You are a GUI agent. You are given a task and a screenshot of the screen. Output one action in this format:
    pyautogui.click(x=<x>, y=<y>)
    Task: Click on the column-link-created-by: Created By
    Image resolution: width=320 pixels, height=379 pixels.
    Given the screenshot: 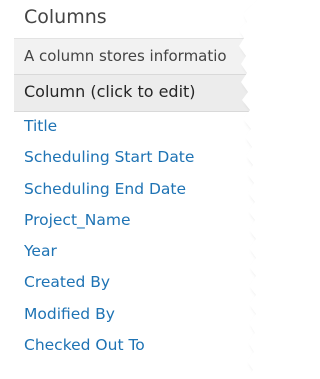 What is the action you would take?
    pyautogui.click(x=109, y=286)
    